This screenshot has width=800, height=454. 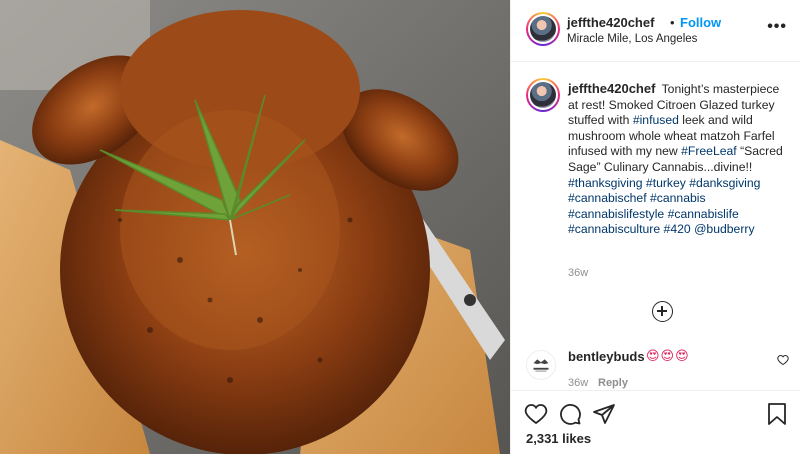 I want to click on hashtag-link: @budberry, so click(x=724, y=229).